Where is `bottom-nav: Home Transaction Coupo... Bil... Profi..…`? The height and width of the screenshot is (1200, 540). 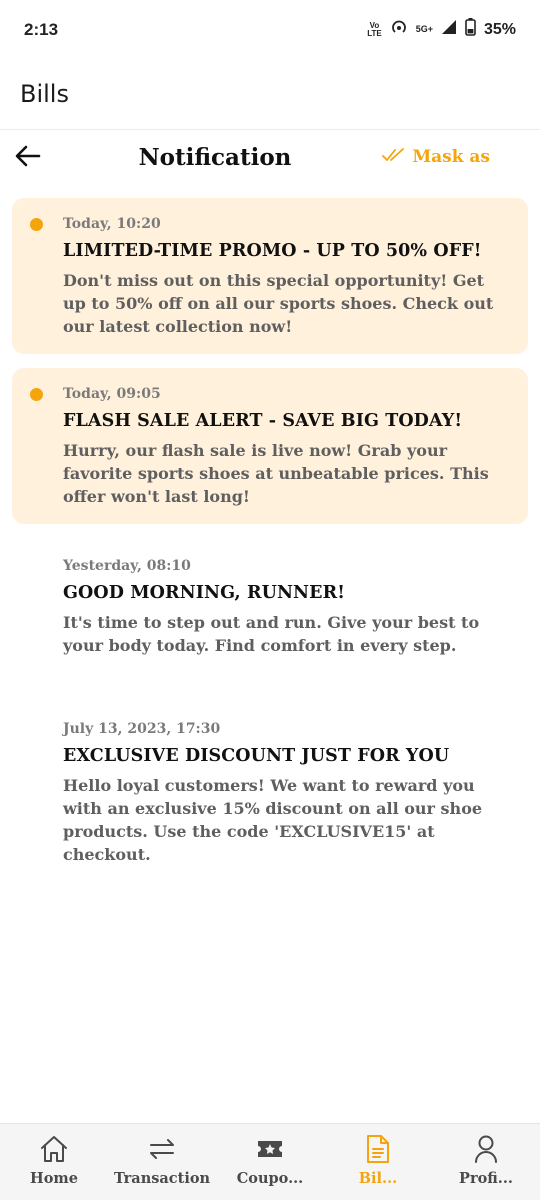 bottom-nav: Home Transaction Coupo... Bil... Profi..… is located at coordinates (270, 1161).